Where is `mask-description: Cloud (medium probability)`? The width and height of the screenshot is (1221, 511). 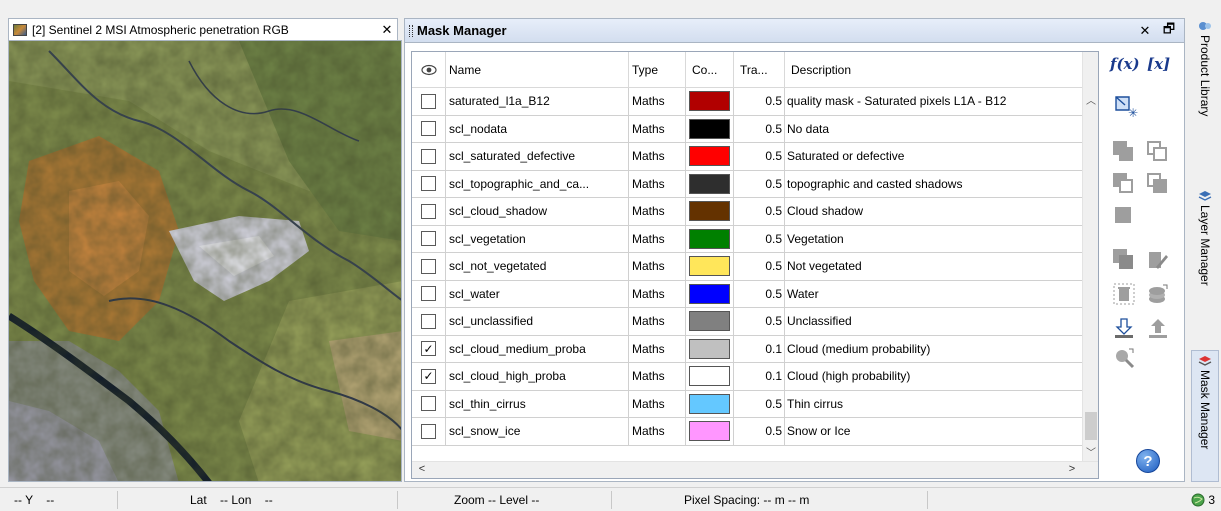 mask-description: Cloud (medium probability) is located at coordinates (934, 349).